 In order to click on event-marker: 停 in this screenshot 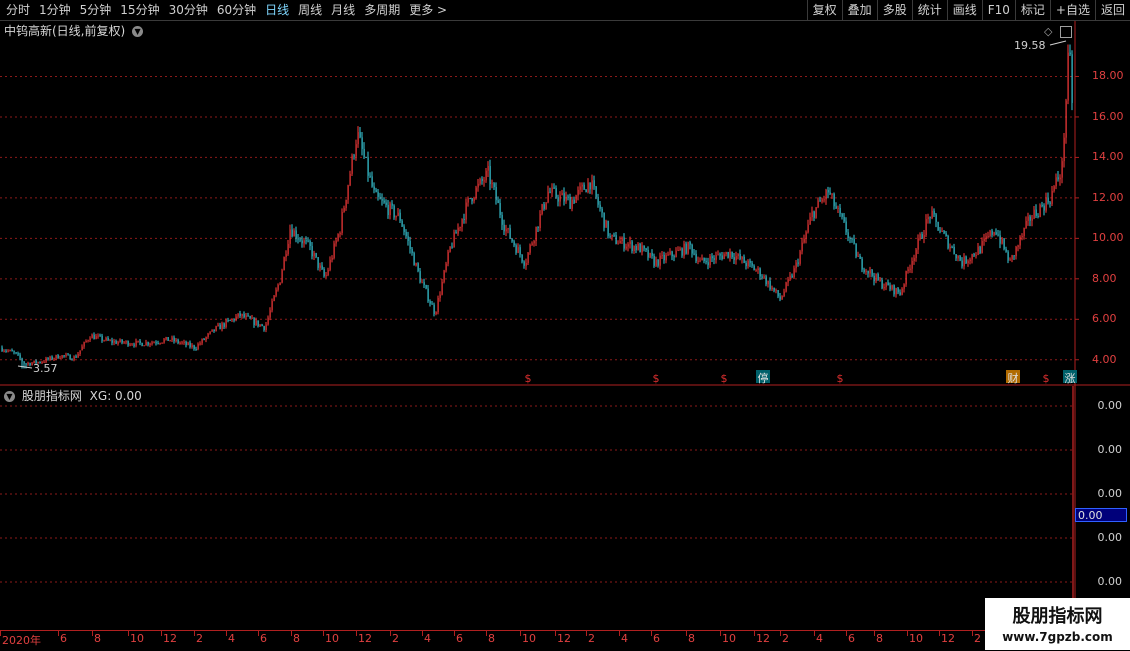, I will do `click(763, 378)`.